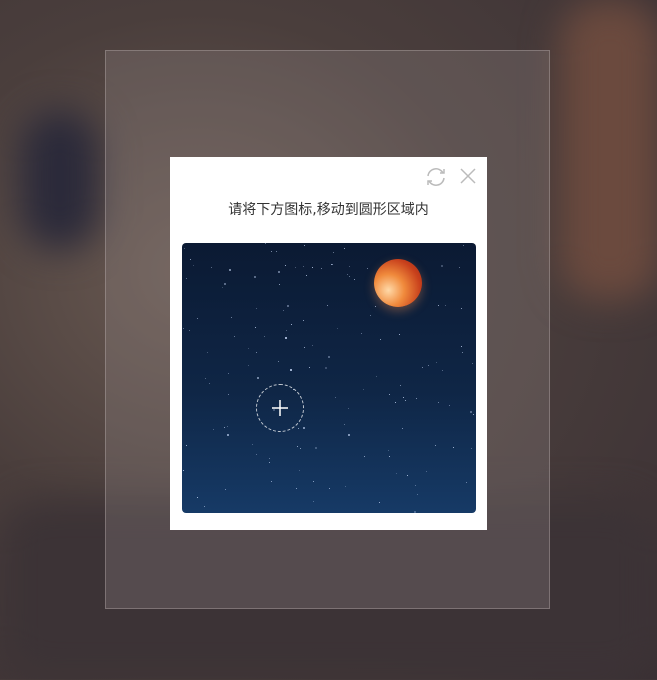  Describe the element at coordinates (469, 177) in the screenshot. I see `close-icon` at that location.